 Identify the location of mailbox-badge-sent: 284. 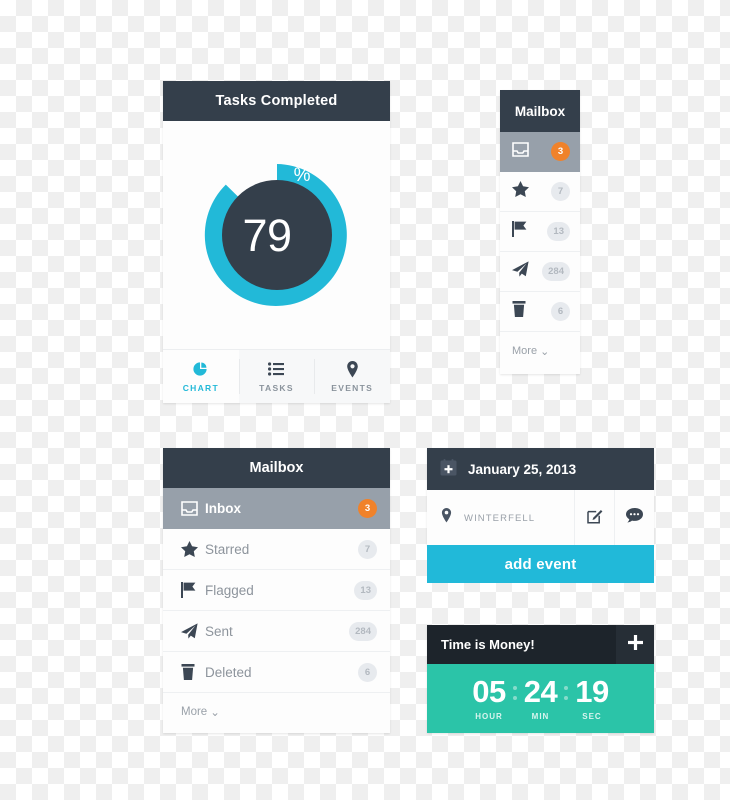
(363, 631).